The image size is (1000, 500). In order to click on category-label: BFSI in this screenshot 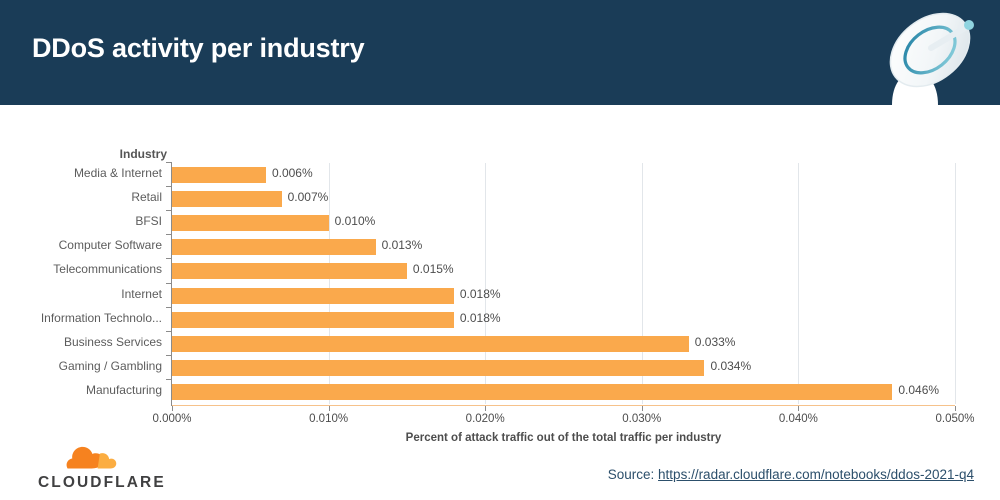, I will do `click(148, 221)`.